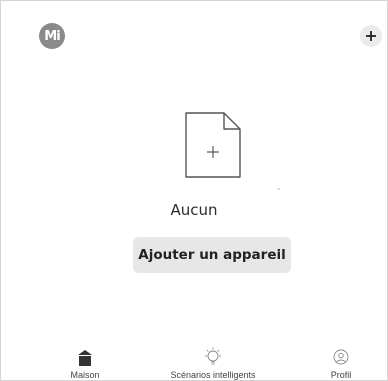 This screenshot has height=381, width=388. I want to click on avatar-initials: Mi, so click(52, 36).